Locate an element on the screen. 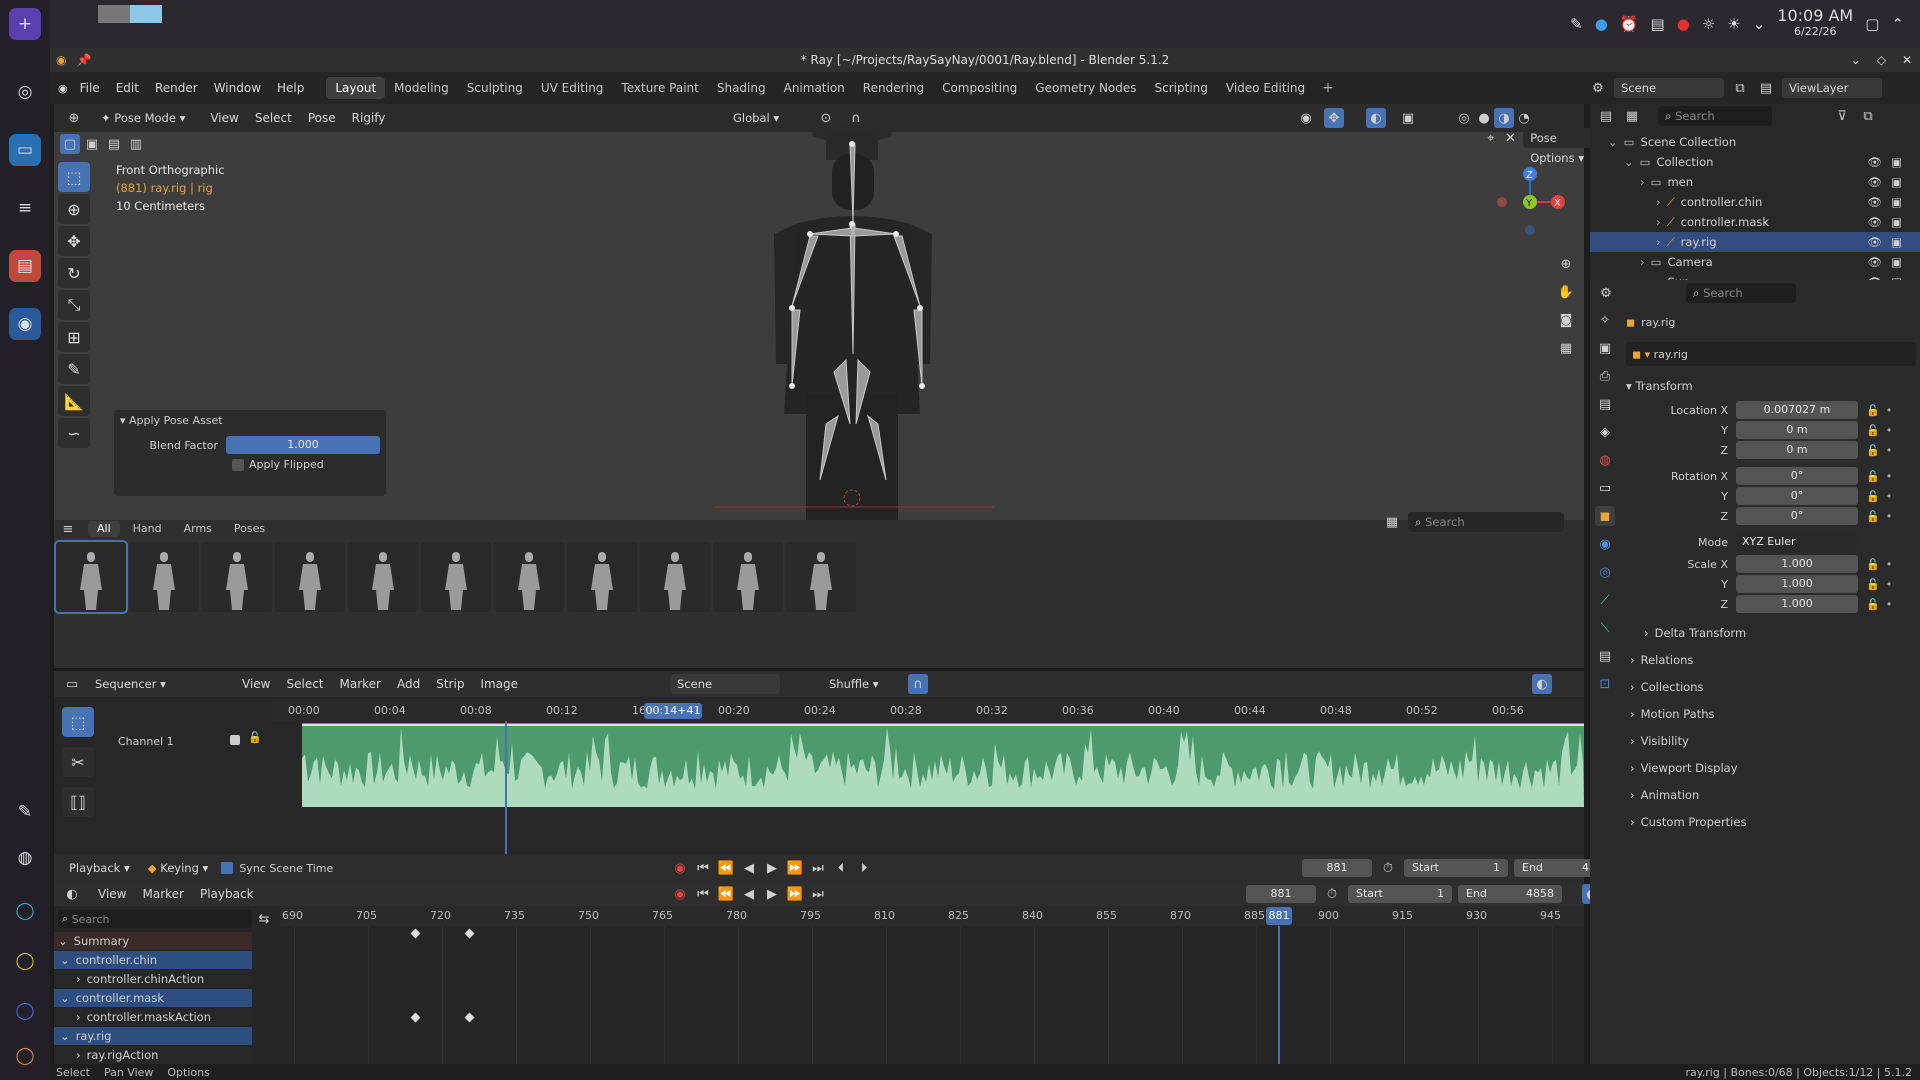 The width and height of the screenshot is (1920, 1080). transform-value-field: 0° is located at coordinates (1797, 476).